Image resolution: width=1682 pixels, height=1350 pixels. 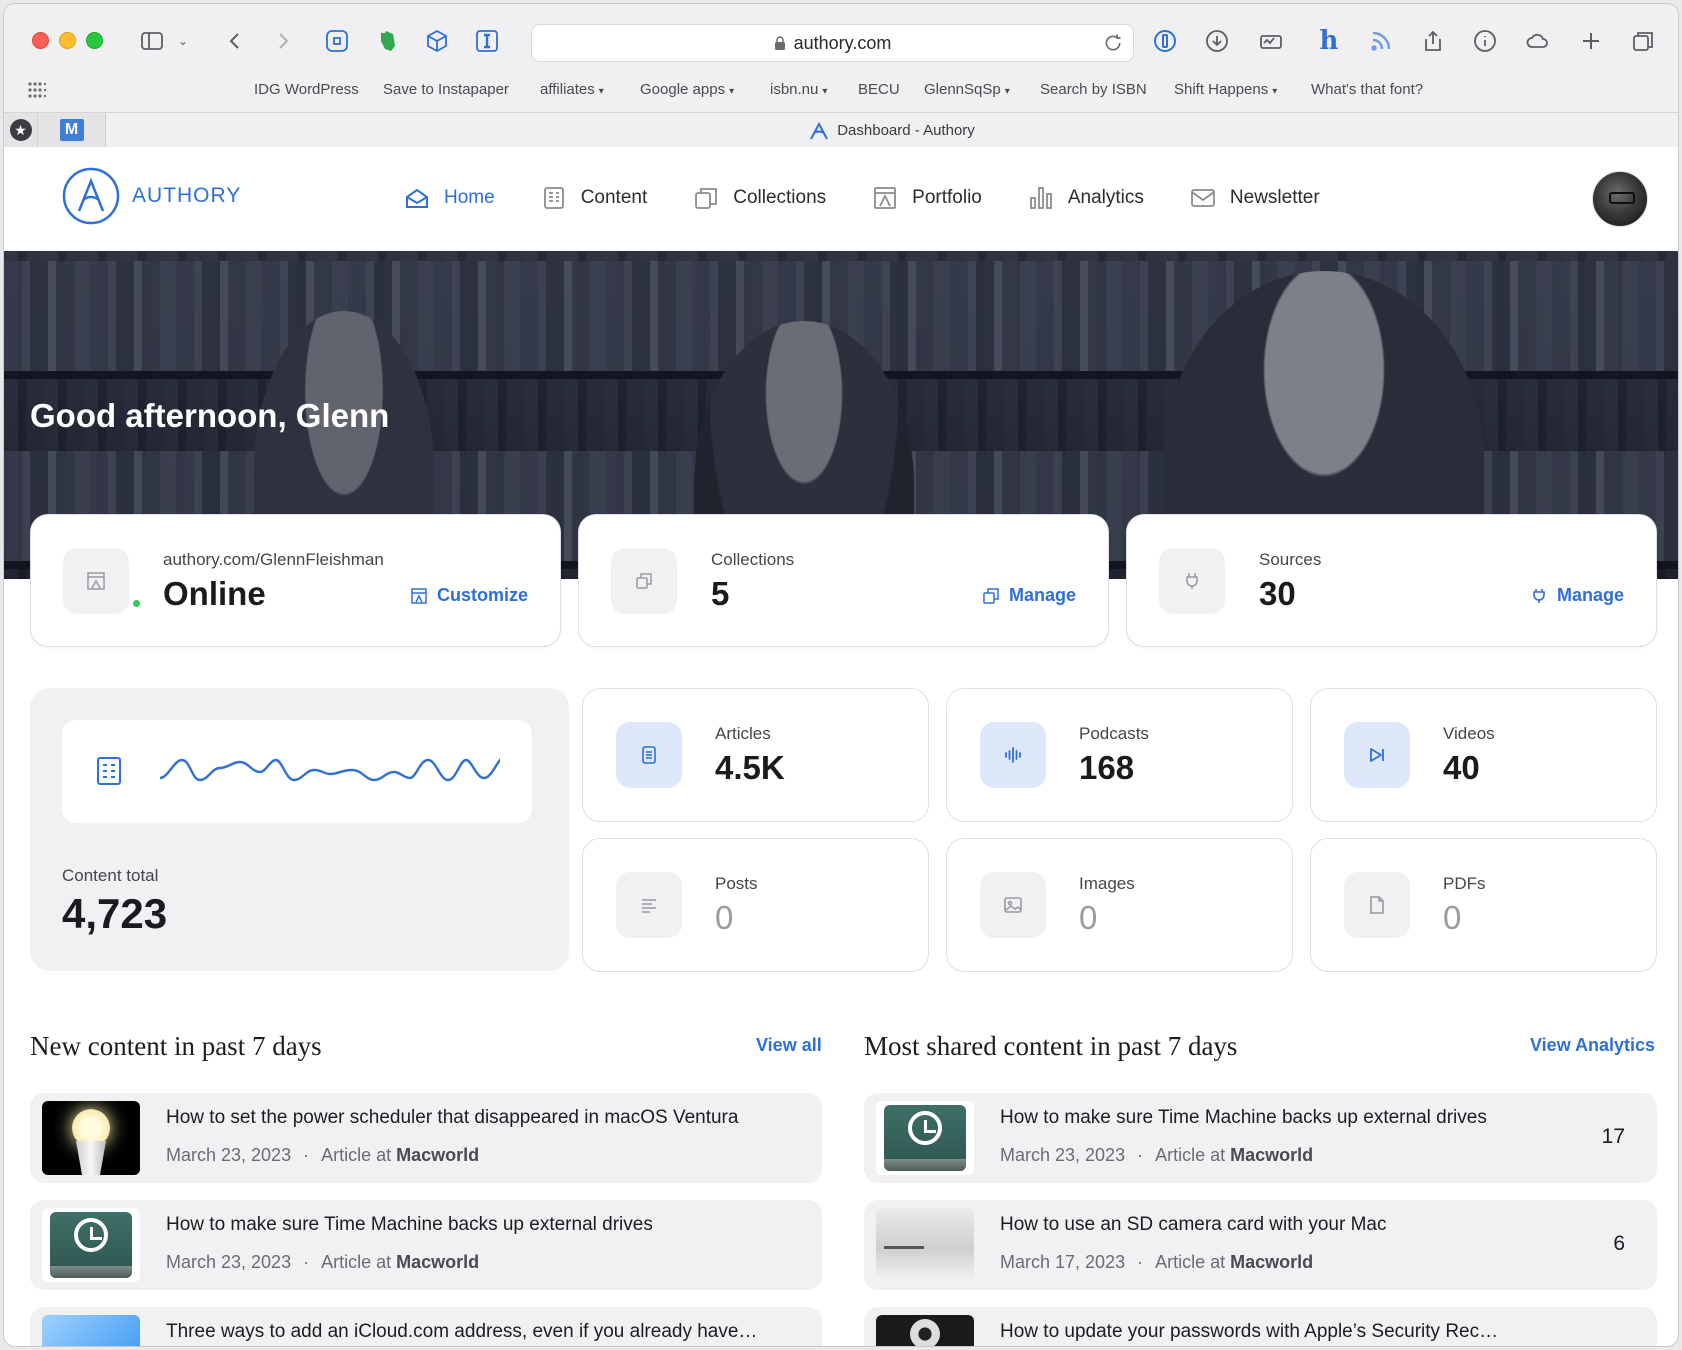 What do you see at coordinates (40, 40) in the screenshot?
I see `close-window-button` at bounding box center [40, 40].